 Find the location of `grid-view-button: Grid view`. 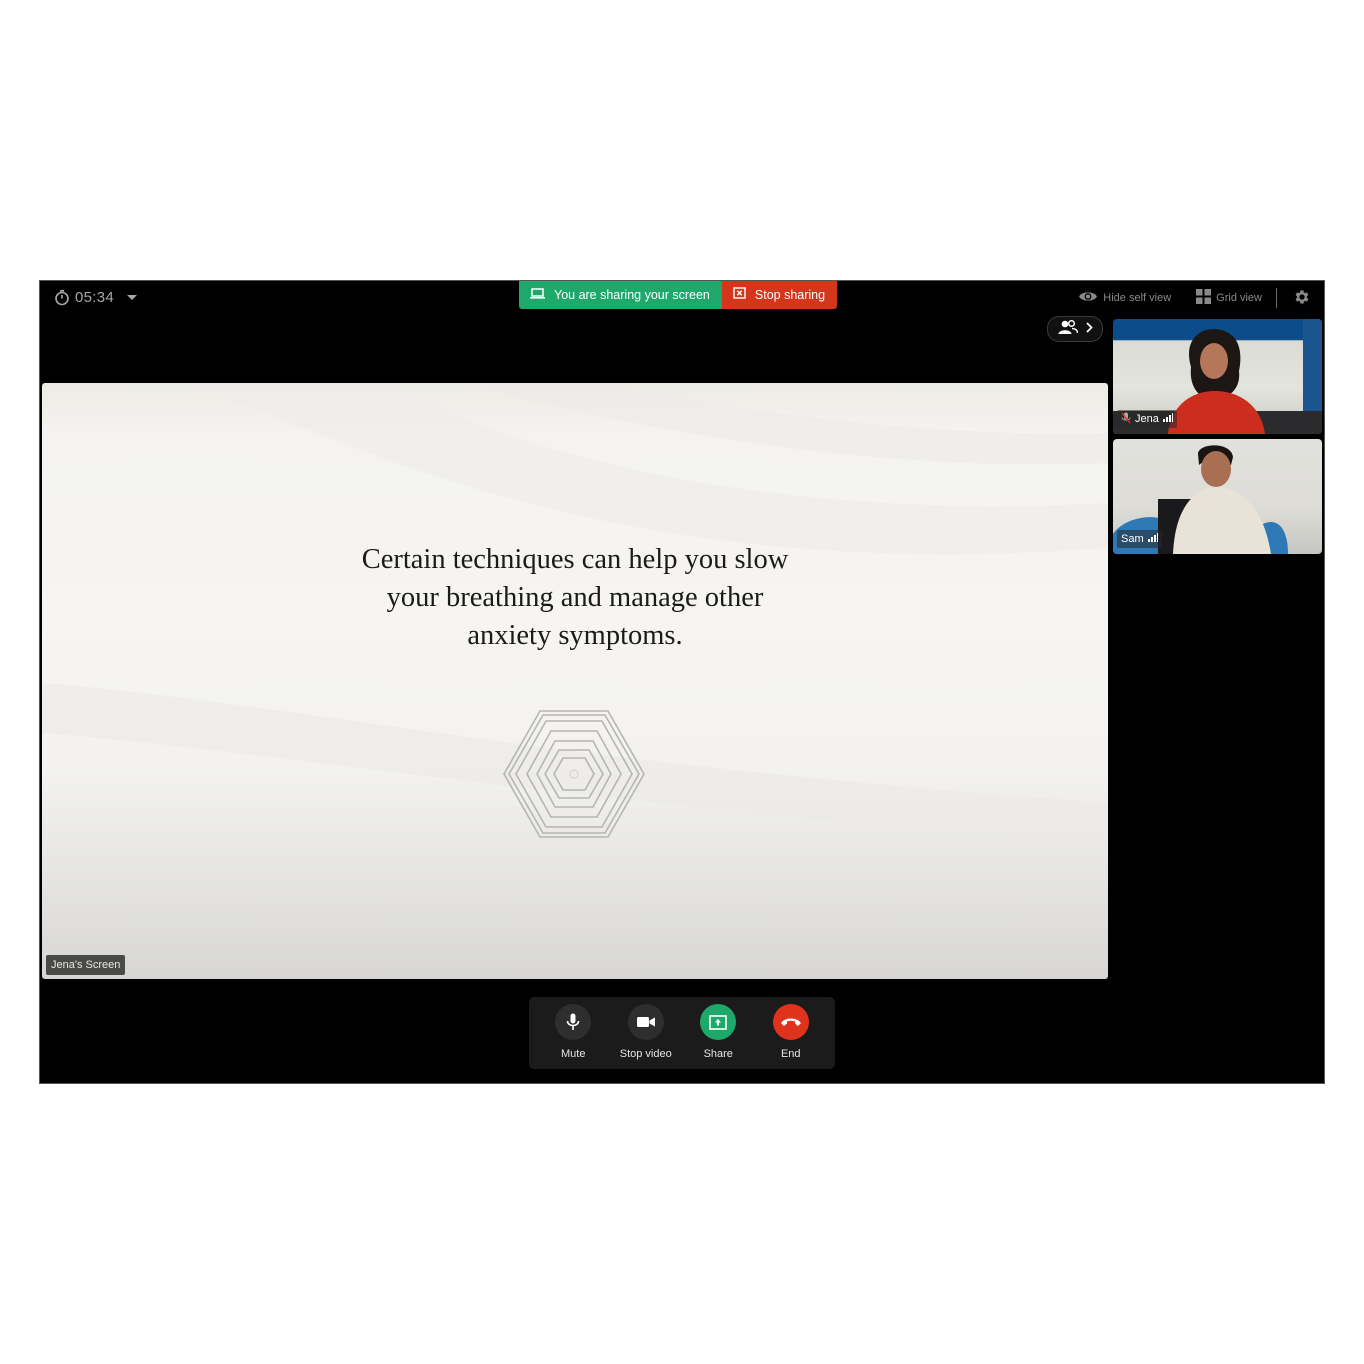

grid-view-button: Grid view is located at coordinates (1229, 298).